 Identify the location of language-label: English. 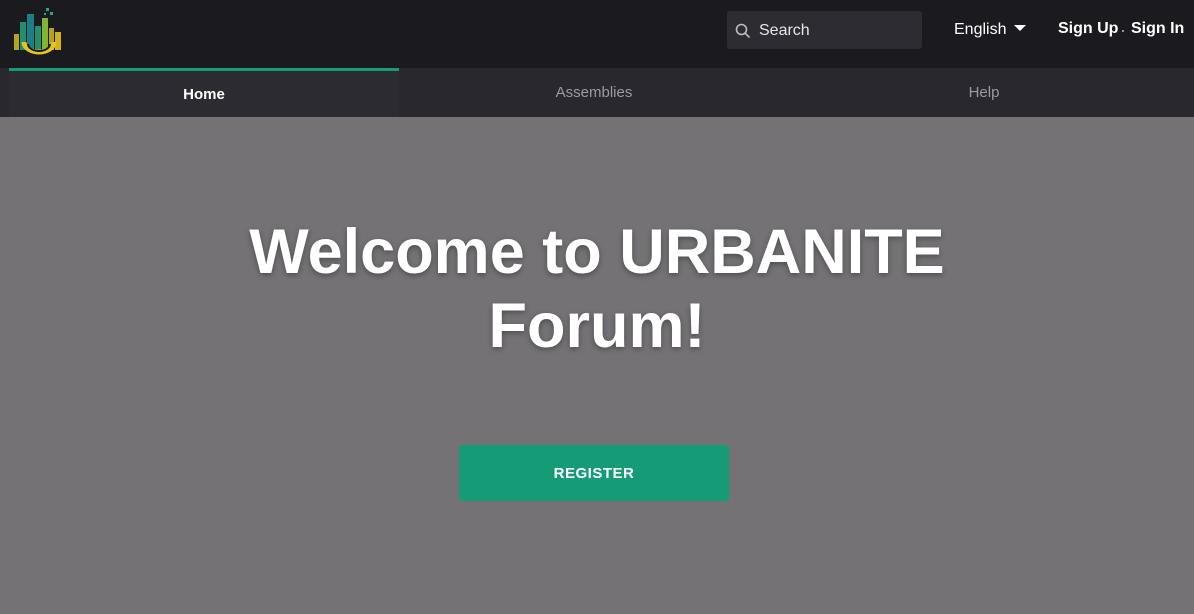
(980, 29).